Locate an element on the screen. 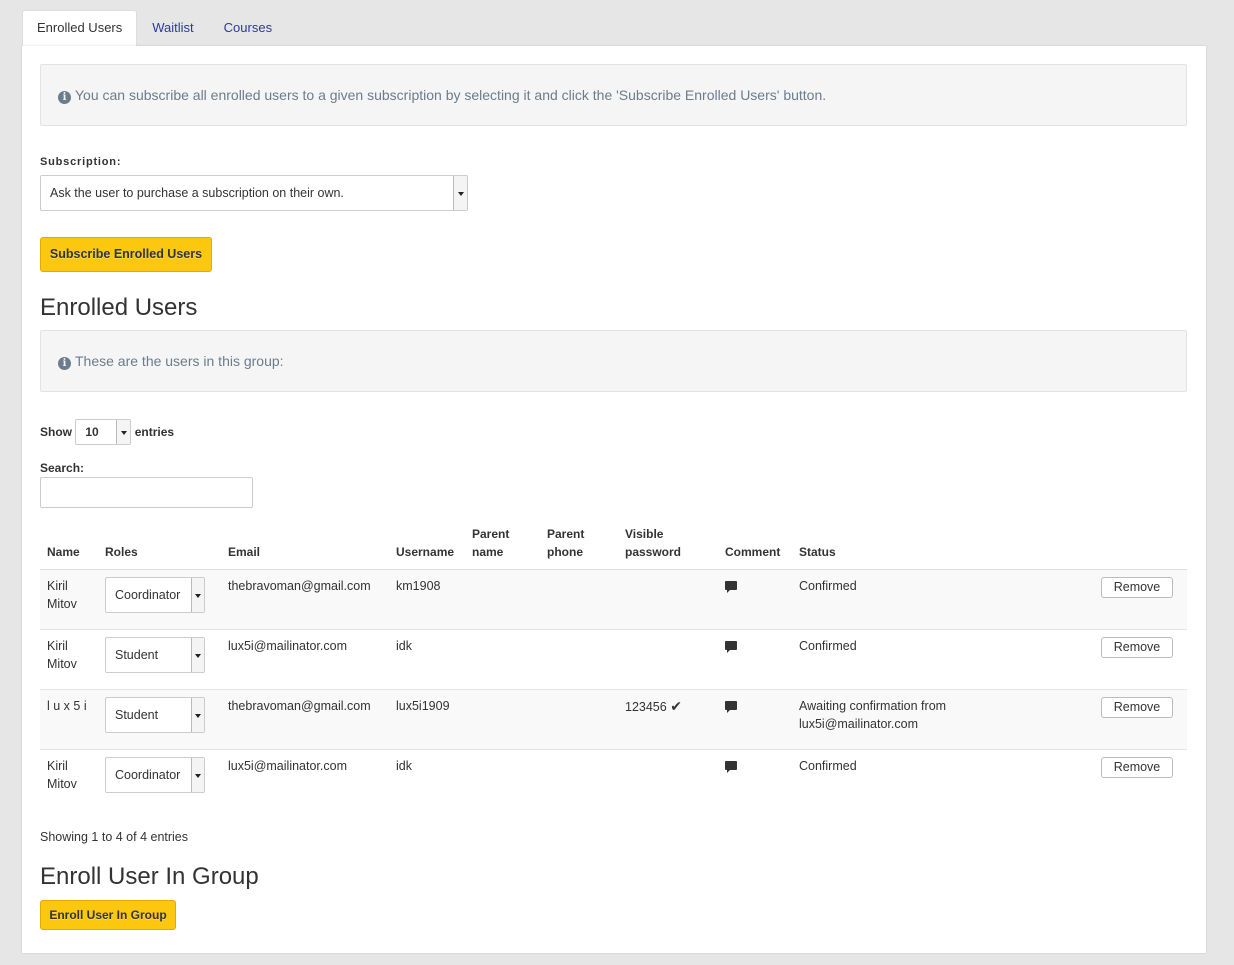 This screenshot has height=965, width=1234. column-header-email: Email is located at coordinates (305, 547).